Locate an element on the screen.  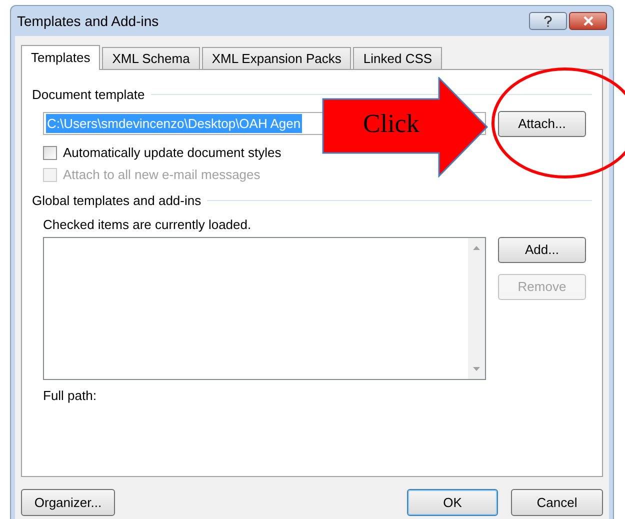
full-path-label: Full path: is located at coordinates (70, 395).